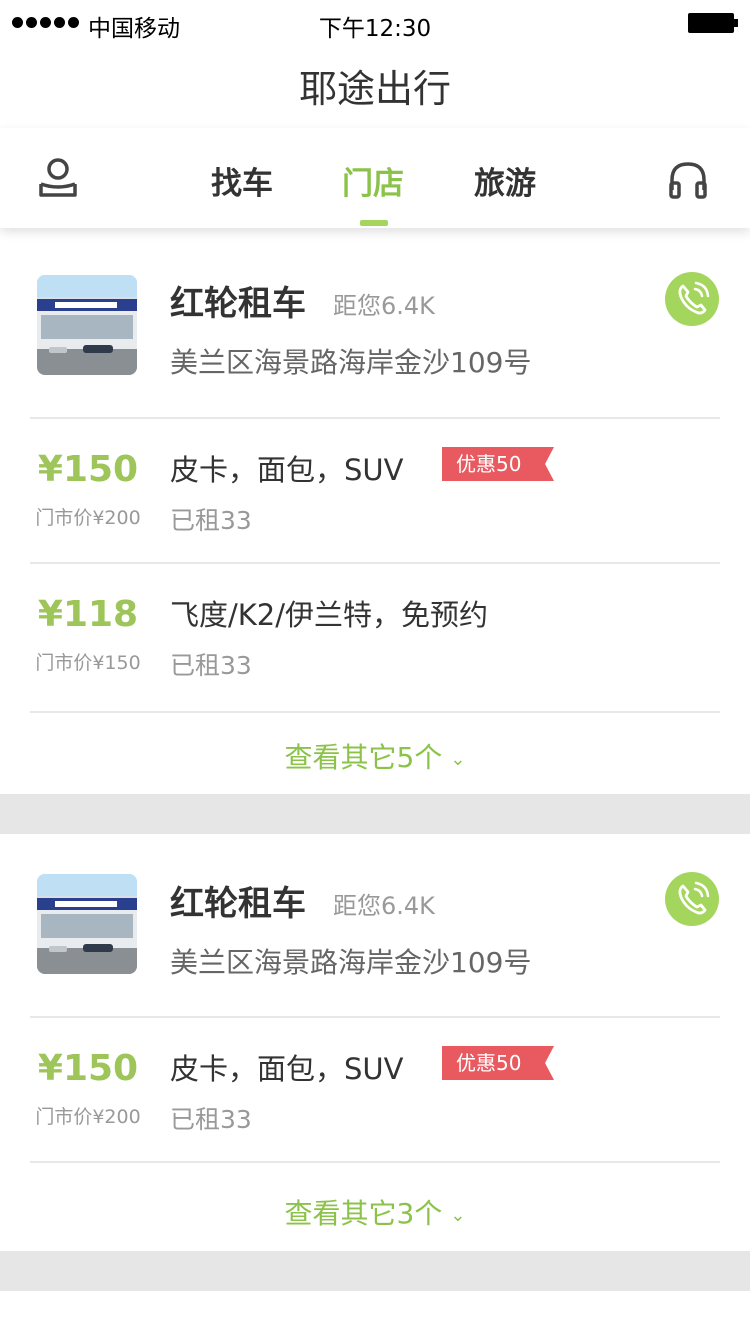 Image resolution: width=750 pixels, height=1334 pixels. I want to click on top-nav: 找车 门店 旅游, so click(375, 178).